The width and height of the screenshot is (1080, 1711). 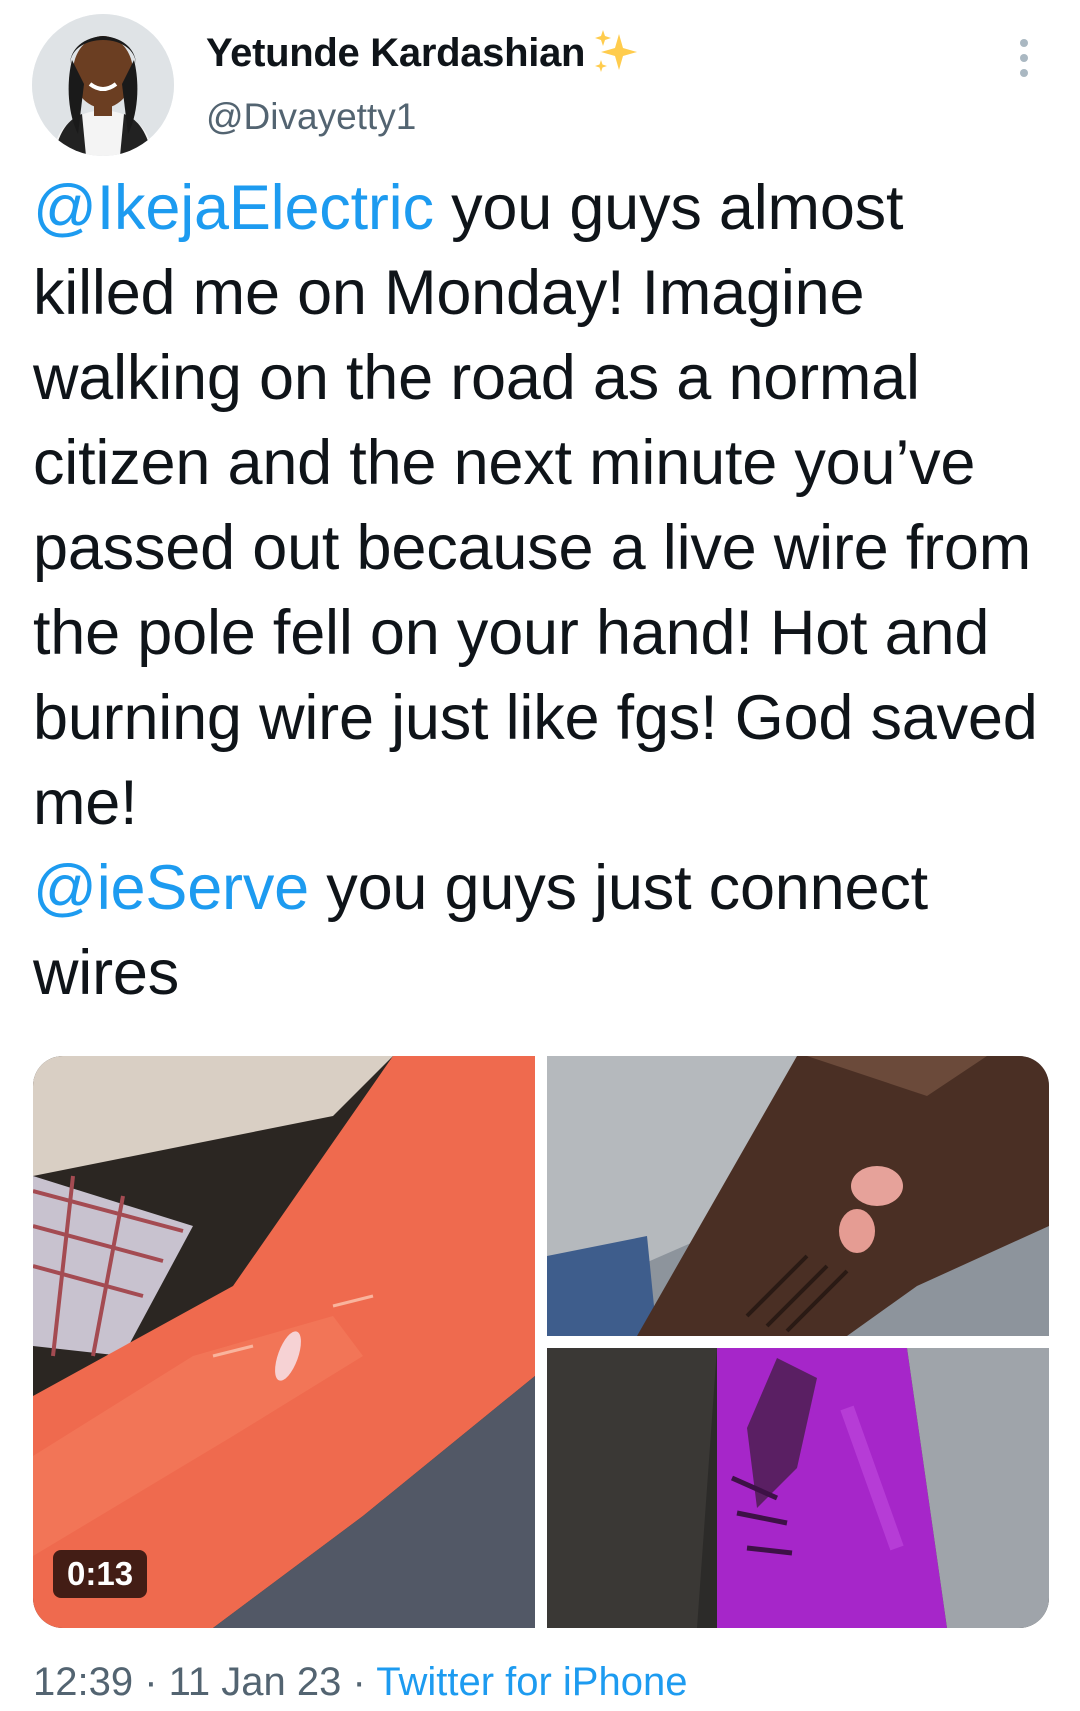 What do you see at coordinates (233, 208) in the screenshot?
I see `mention-link-ikejaelectric: @IkejaElectric` at bounding box center [233, 208].